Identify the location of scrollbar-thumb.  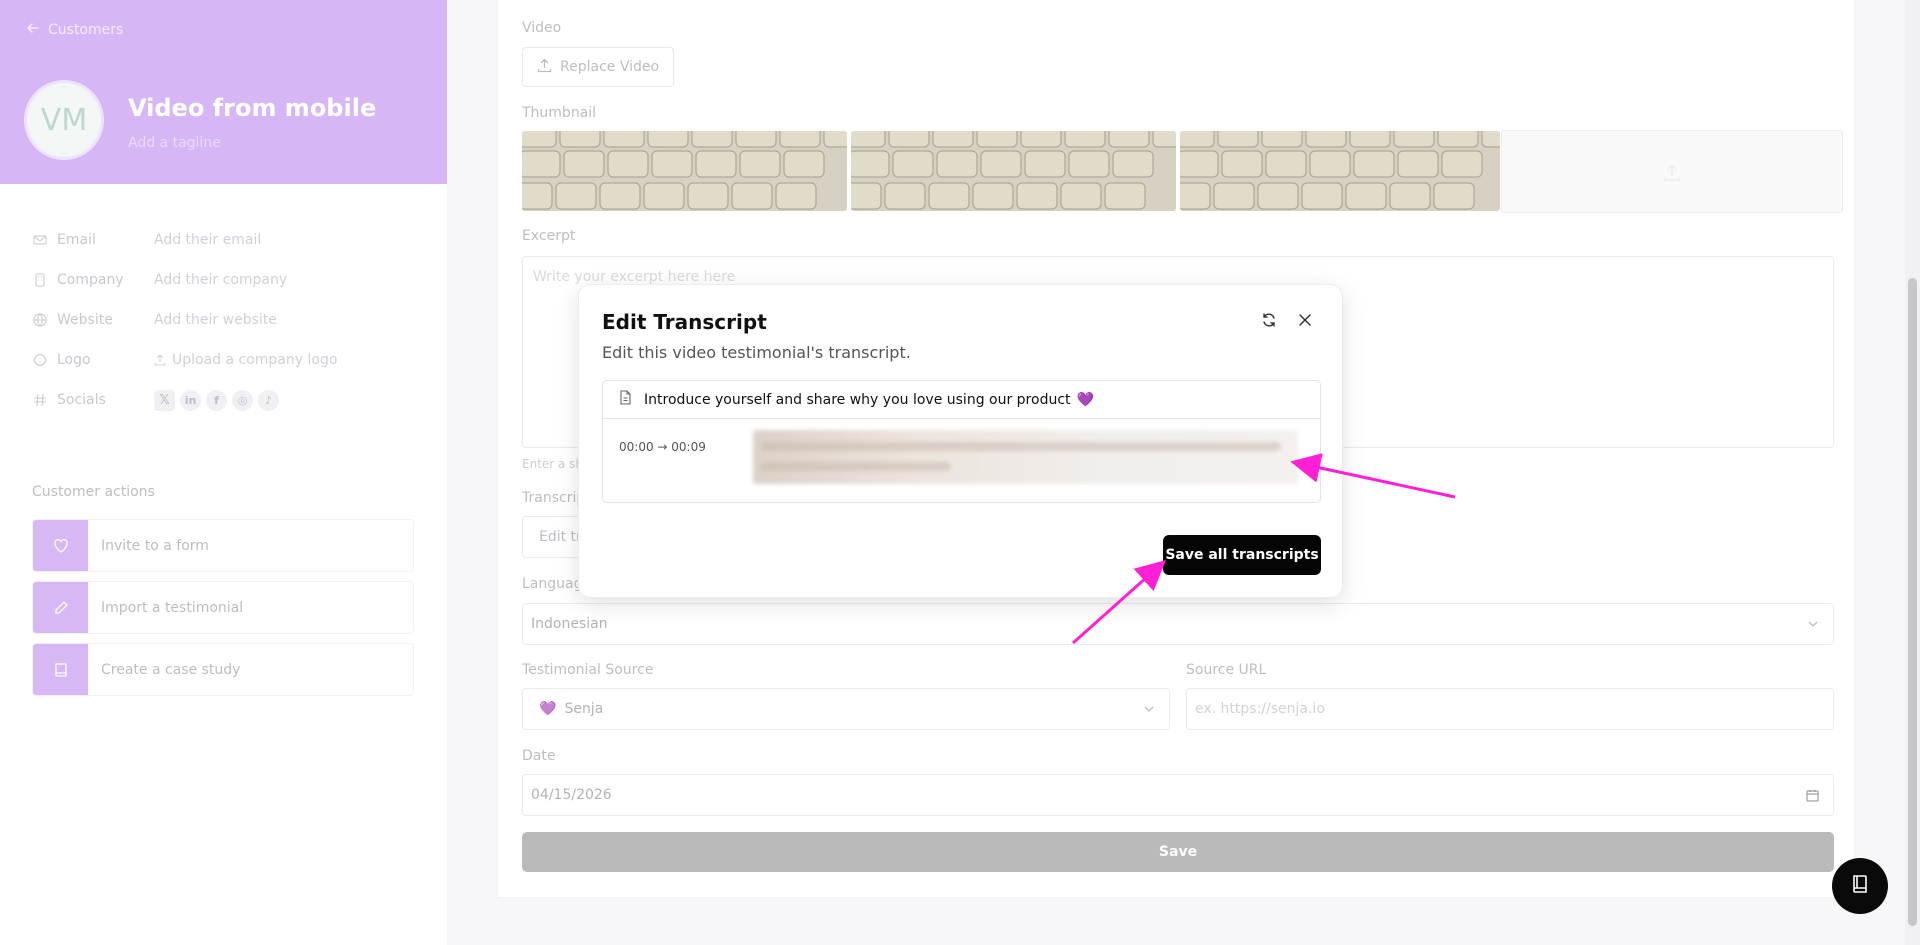
(1912, 602).